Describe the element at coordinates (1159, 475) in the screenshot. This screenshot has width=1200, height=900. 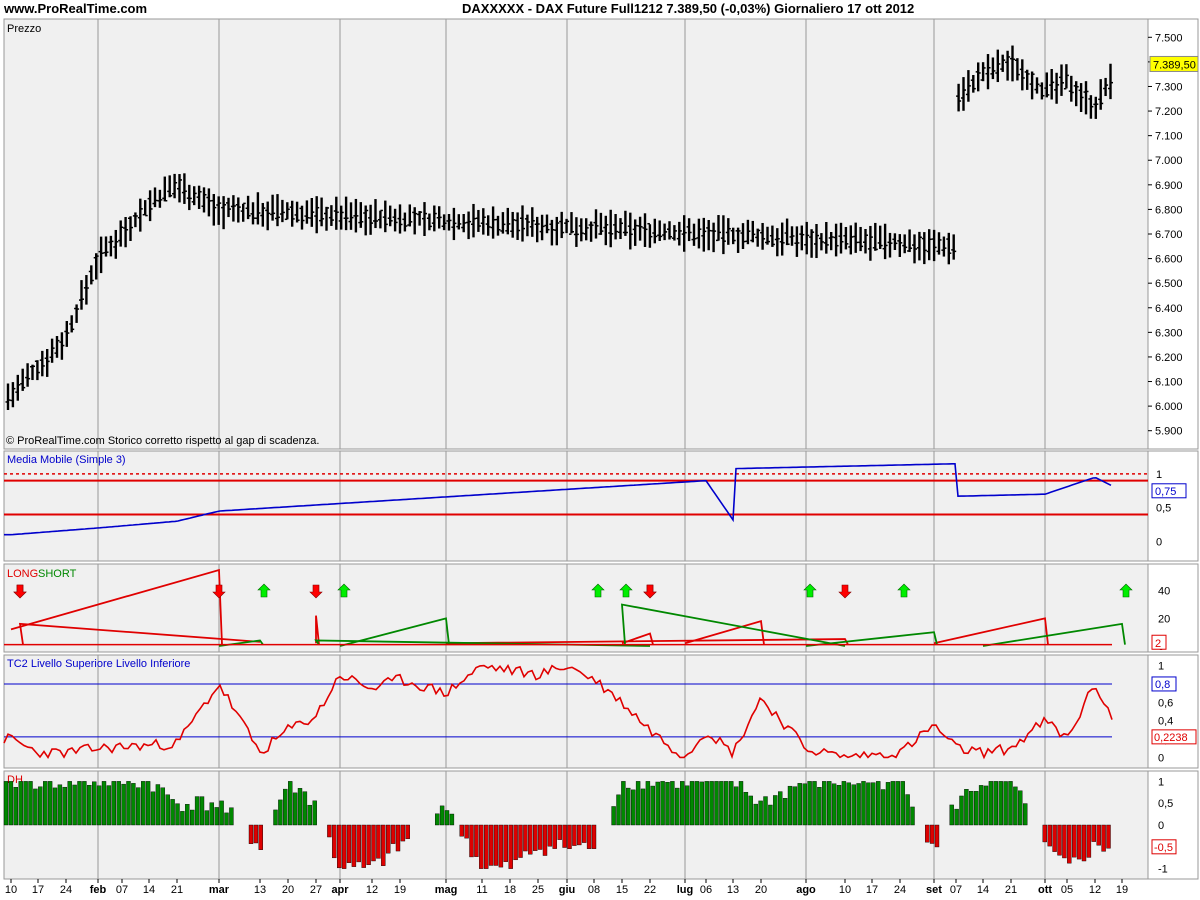
I see `ma-y-tick-label: 1` at that location.